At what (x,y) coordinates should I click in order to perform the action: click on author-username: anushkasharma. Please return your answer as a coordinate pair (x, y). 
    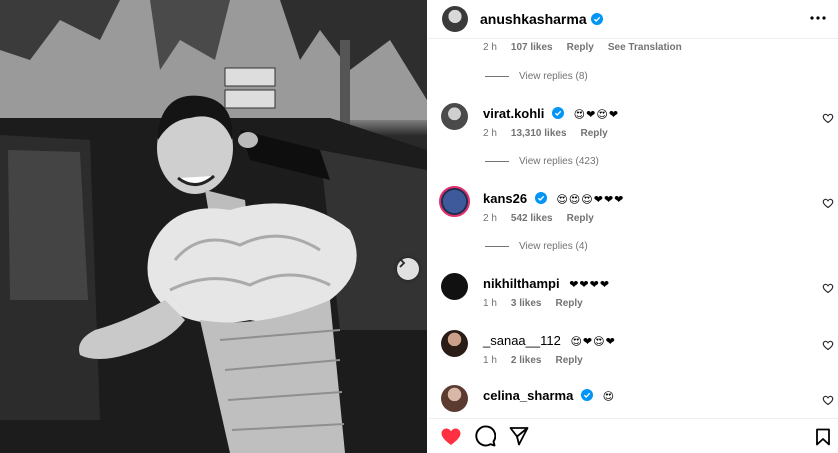
    Looking at the image, I should click on (533, 19).